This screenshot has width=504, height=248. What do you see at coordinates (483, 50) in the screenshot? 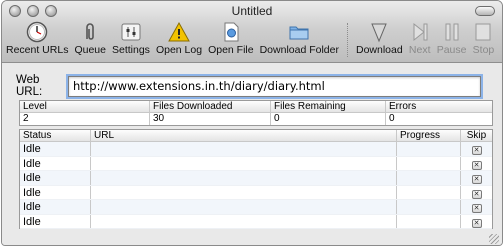
I see `stop-label: Stop` at bounding box center [483, 50].